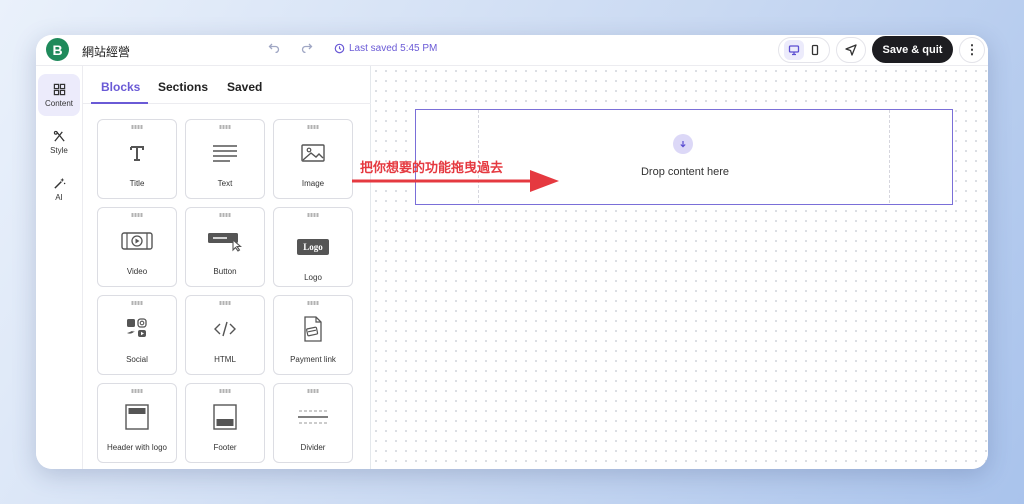 The width and height of the screenshot is (1024, 504). What do you see at coordinates (274, 48) in the screenshot?
I see `undo-icon` at bounding box center [274, 48].